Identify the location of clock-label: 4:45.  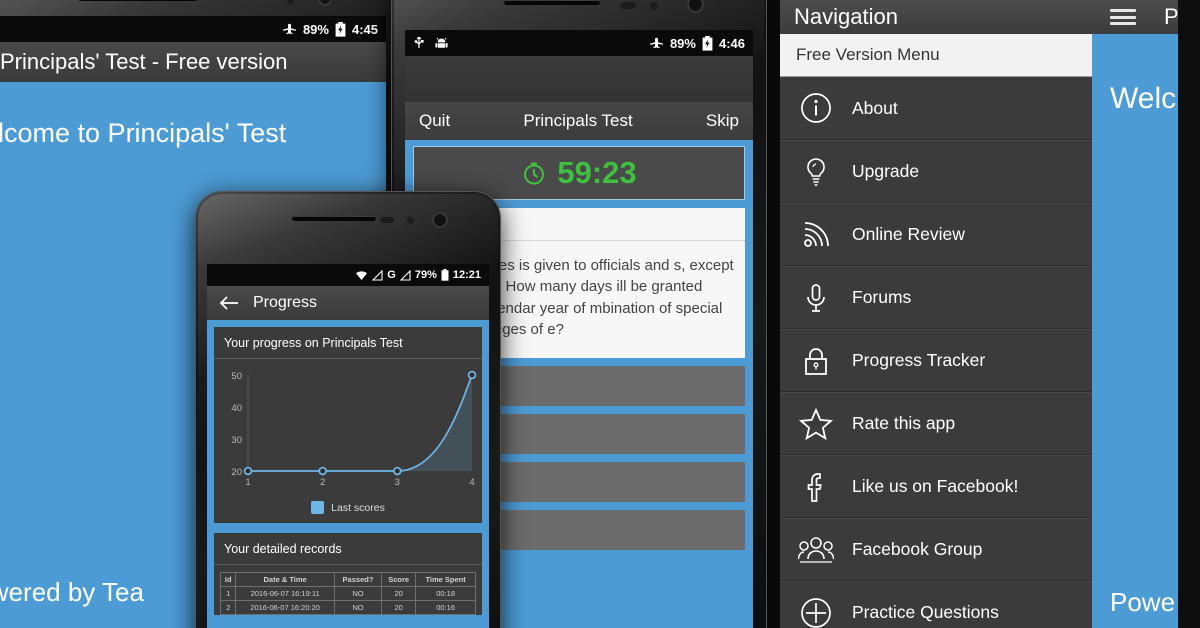
(364, 29).